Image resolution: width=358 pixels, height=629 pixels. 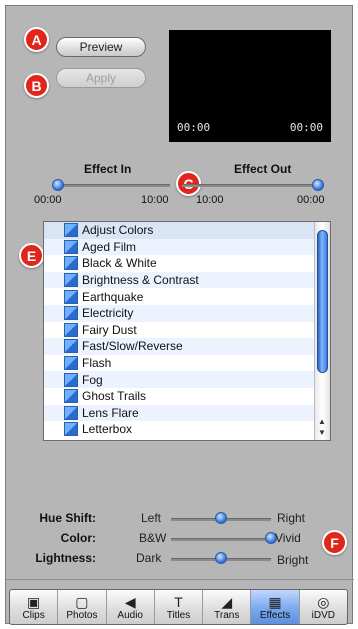 I want to click on tab-trans: ◢ Trans, so click(x=227, y=607).